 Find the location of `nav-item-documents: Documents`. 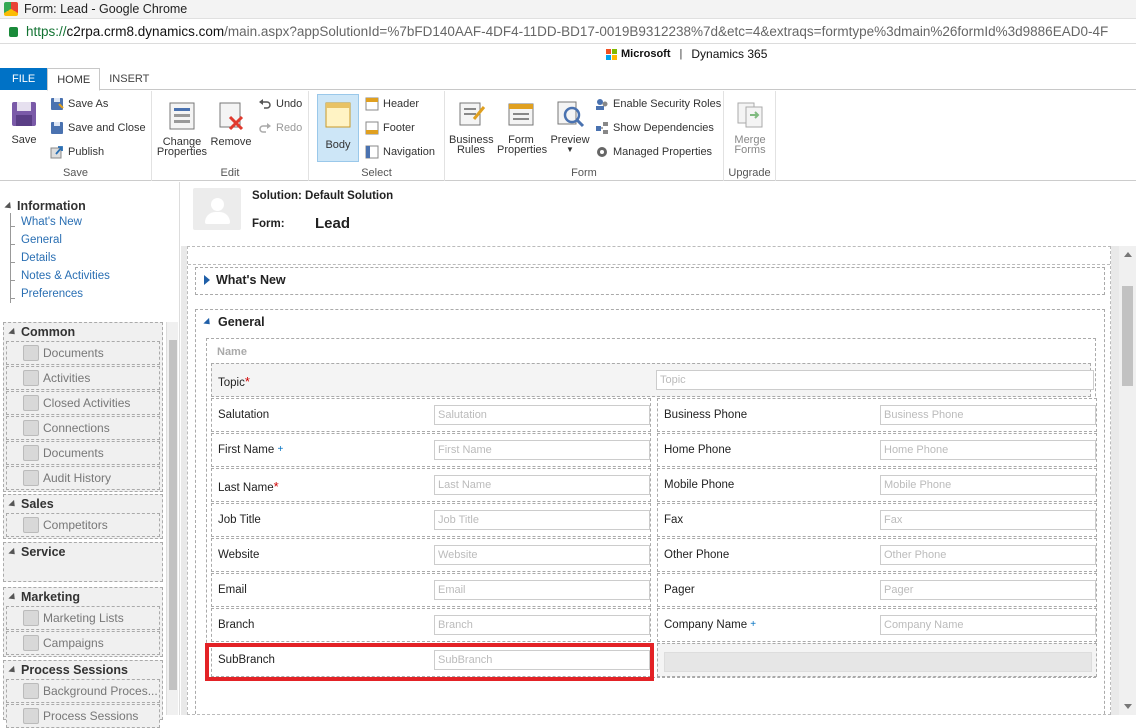

nav-item-documents: Documents is located at coordinates (83, 353).